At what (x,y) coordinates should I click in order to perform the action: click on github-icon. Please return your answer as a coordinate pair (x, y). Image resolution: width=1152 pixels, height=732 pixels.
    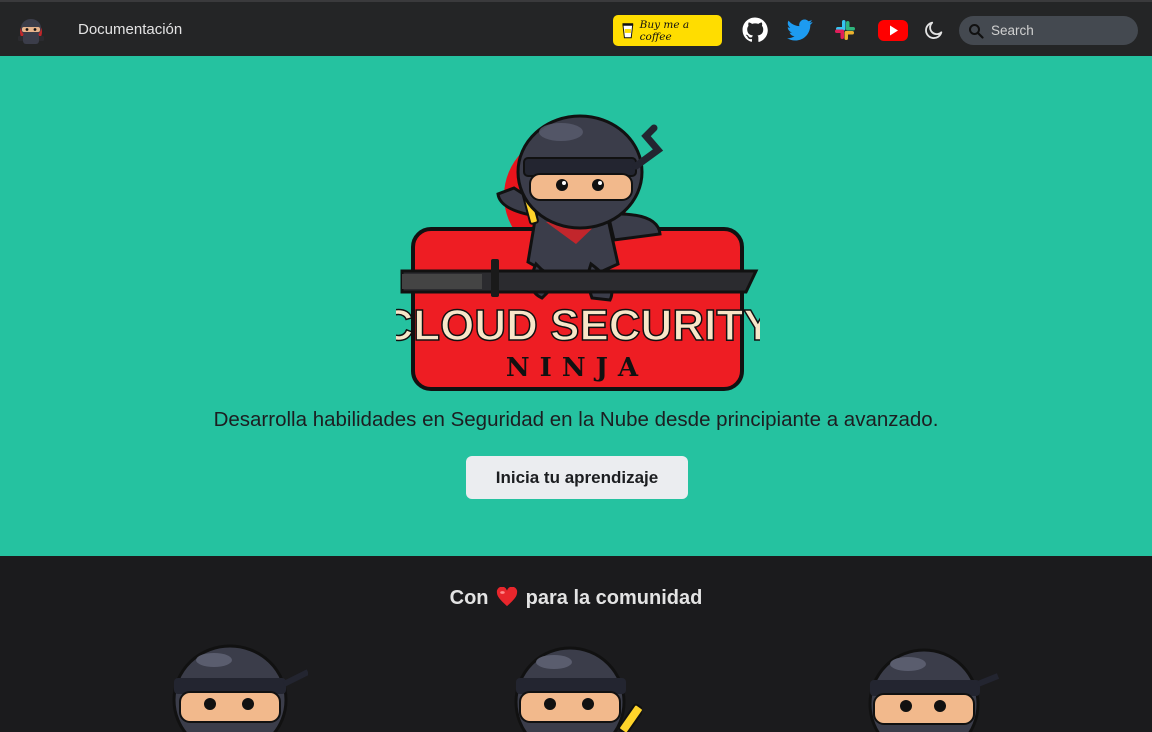
    Looking at the image, I should click on (755, 30).